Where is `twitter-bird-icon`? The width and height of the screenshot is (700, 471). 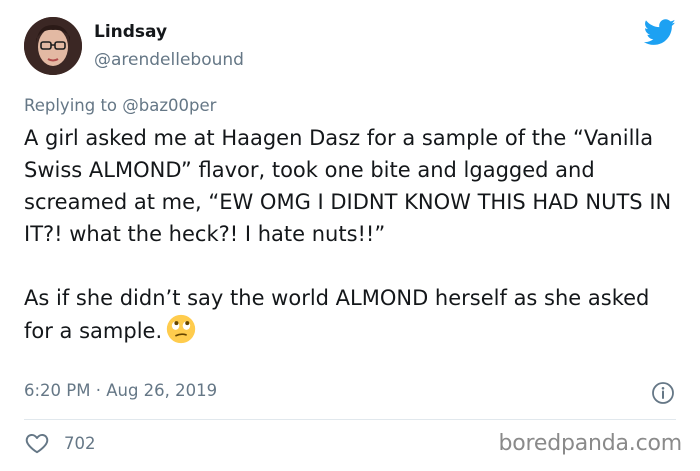 twitter-bird-icon is located at coordinates (660, 32).